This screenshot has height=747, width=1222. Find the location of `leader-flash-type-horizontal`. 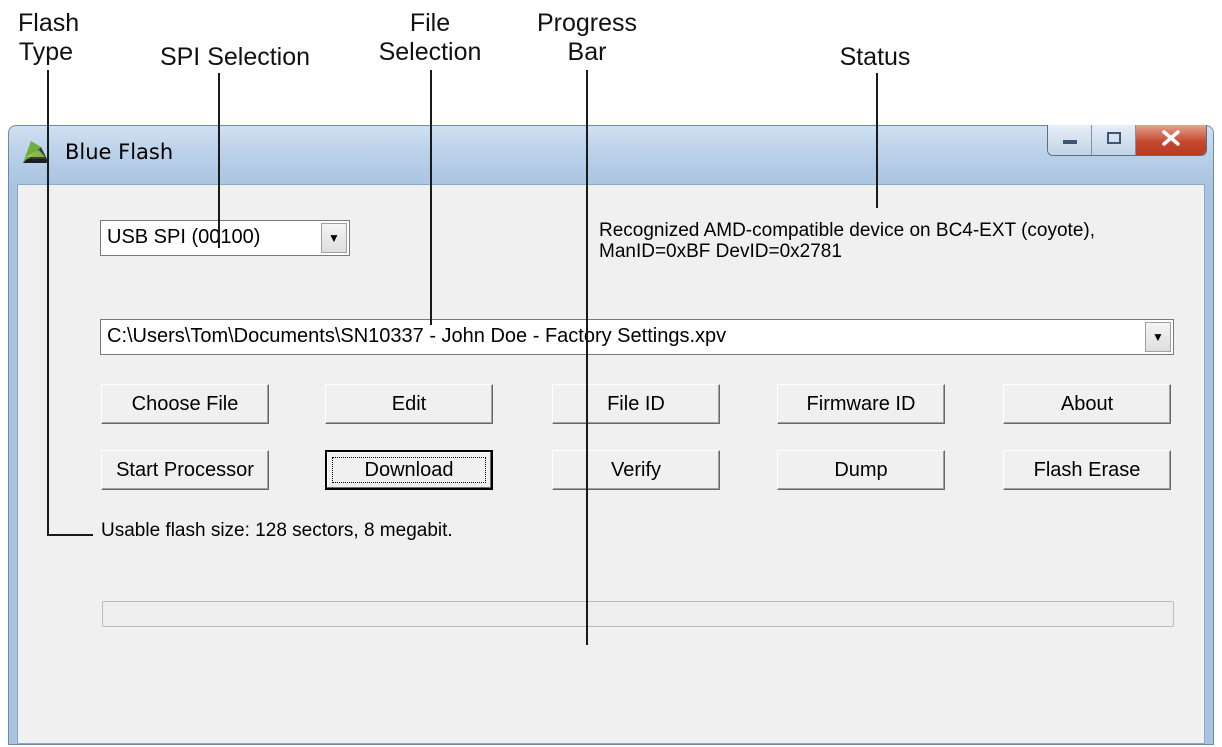

leader-flash-type-horizontal is located at coordinates (70, 535).